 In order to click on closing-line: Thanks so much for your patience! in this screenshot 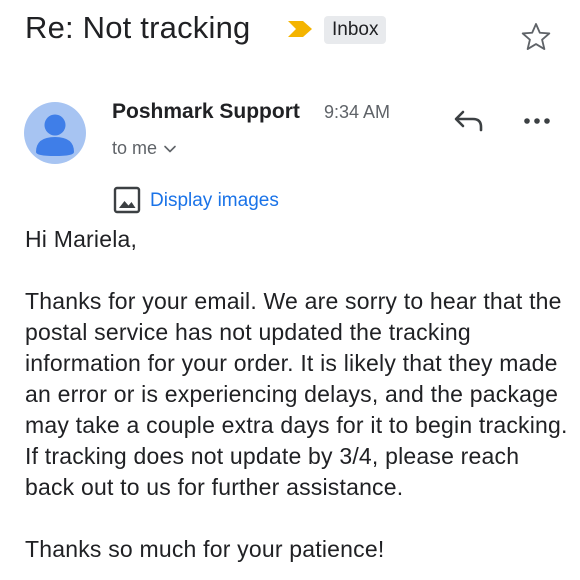, I will do `click(205, 549)`.